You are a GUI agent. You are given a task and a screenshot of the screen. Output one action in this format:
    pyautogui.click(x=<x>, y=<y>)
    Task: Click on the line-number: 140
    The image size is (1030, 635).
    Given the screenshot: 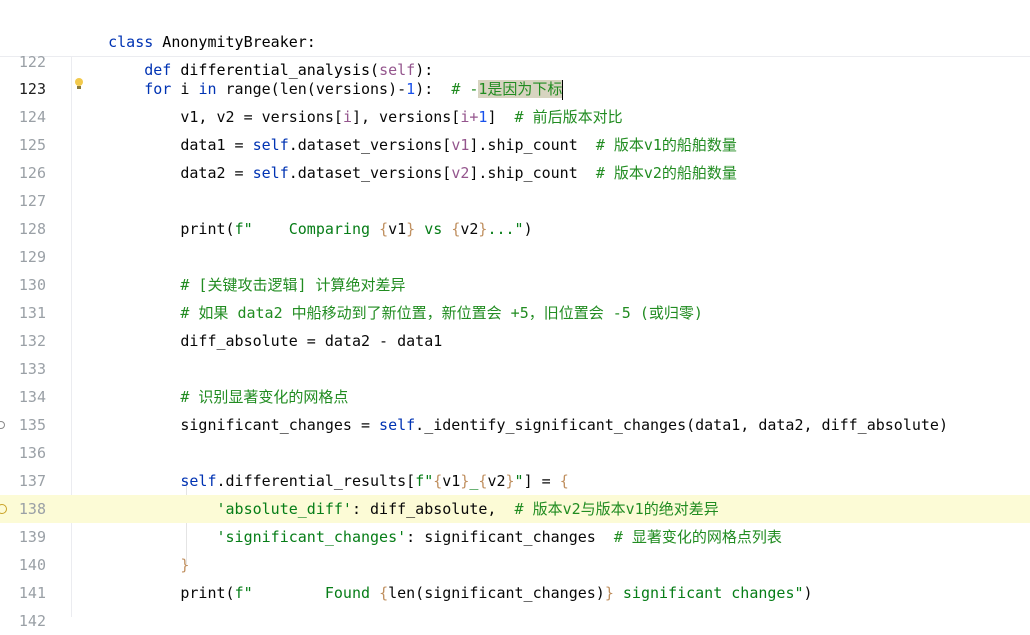 What is the action you would take?
    pyautogui.click(x=32, y=565)
    